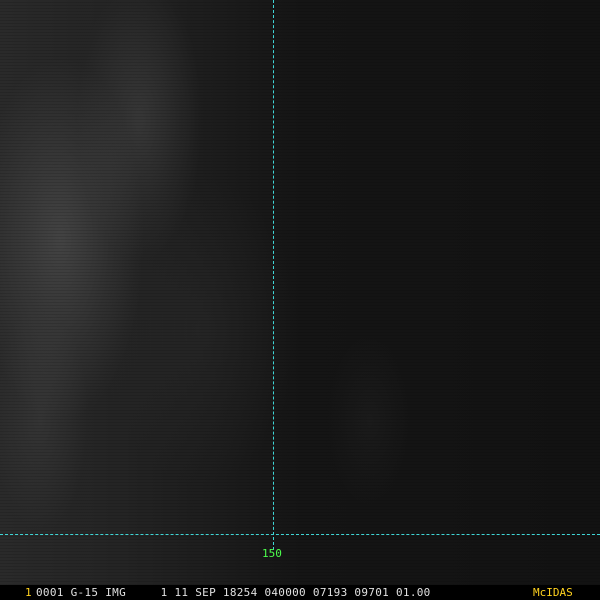 The height and width of the screenshot is (600, 600). Describe the element at coordinates (300, 534) in the screenshot. I see `latitude-grid-line` at that location.